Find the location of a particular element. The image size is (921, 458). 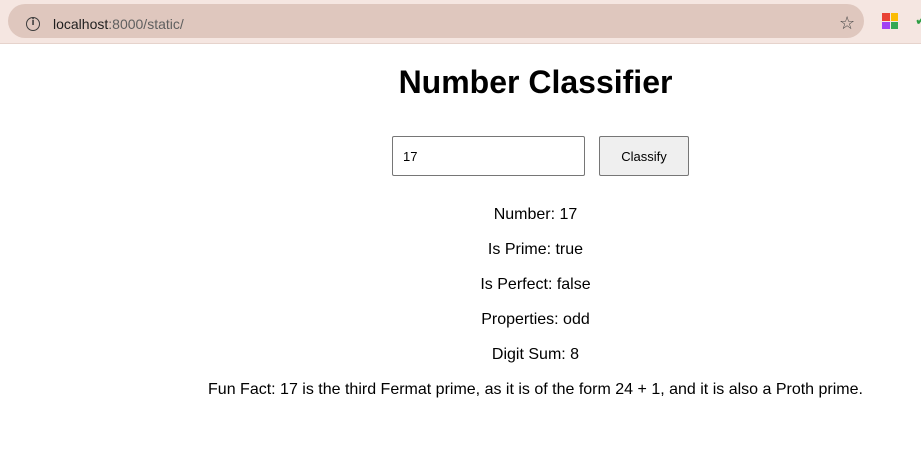

result-number: Number: 17 is located at coordinates (535, 214).